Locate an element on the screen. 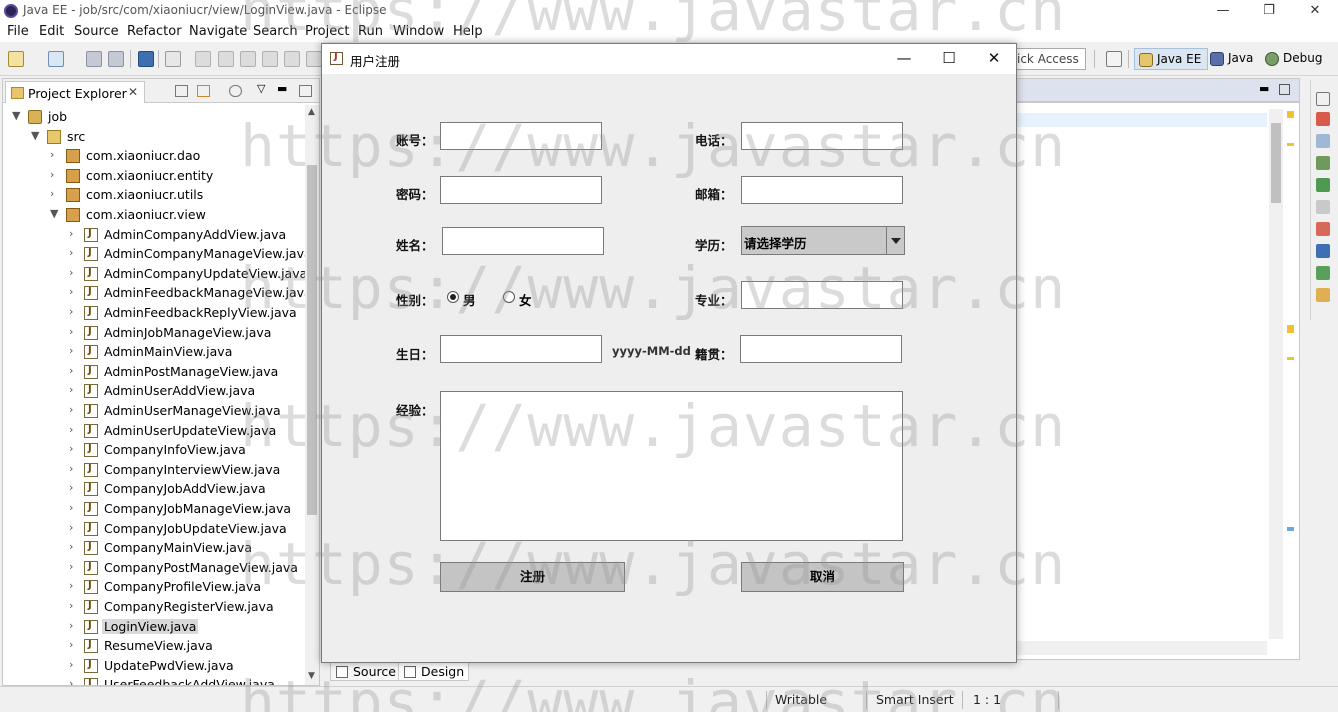 The height and width of the screenshot is (712, 1338). gender-male-radio is located at coordinates (453, 297).